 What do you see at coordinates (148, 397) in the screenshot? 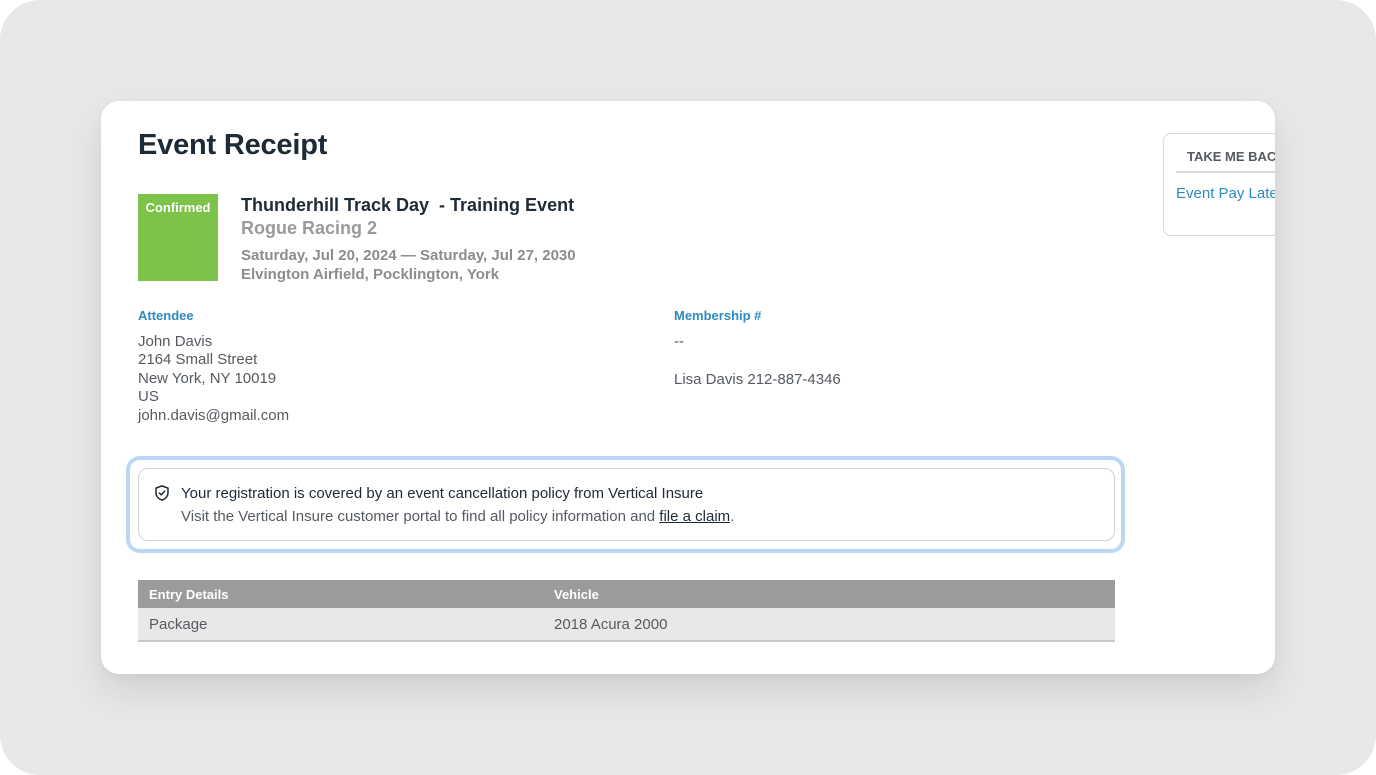
I see `attendee-country: US` at bounding box center [148, 397].